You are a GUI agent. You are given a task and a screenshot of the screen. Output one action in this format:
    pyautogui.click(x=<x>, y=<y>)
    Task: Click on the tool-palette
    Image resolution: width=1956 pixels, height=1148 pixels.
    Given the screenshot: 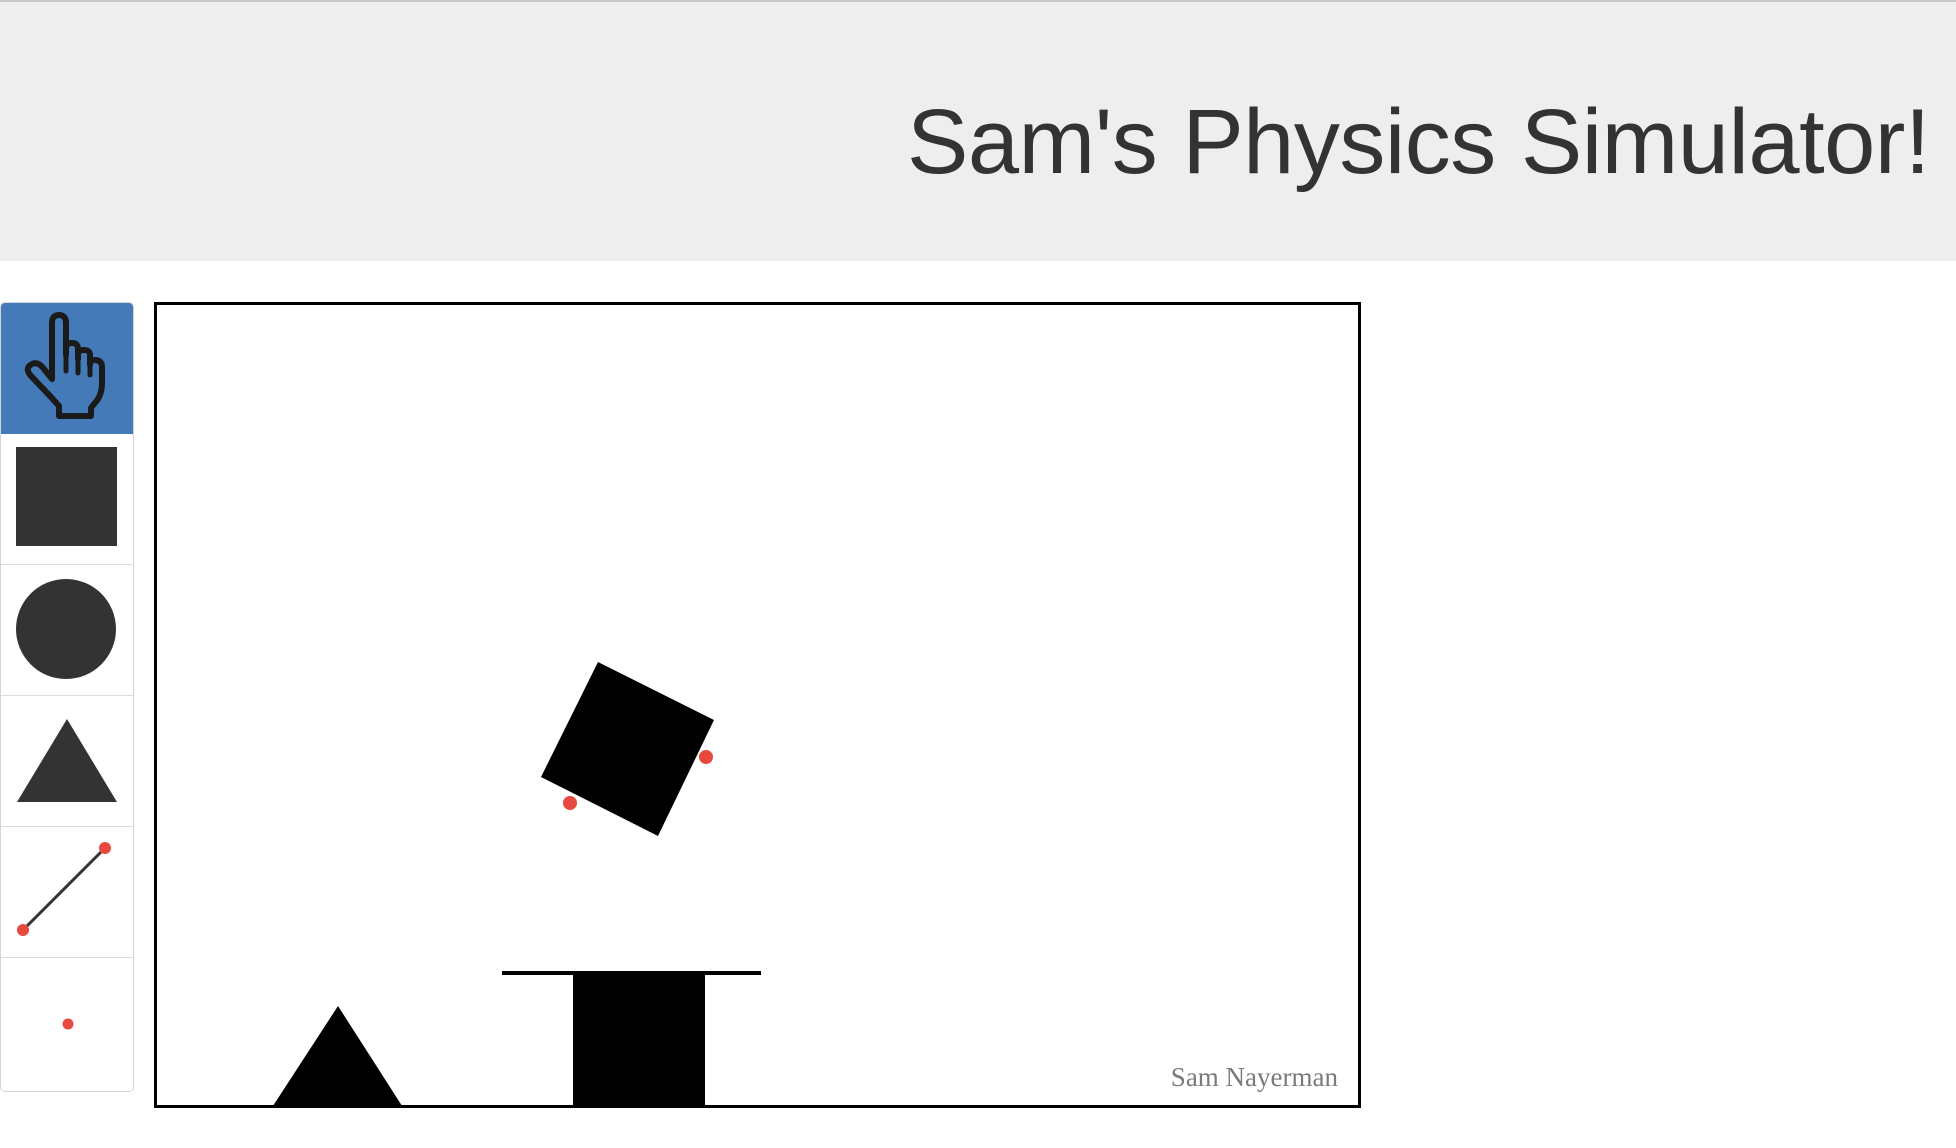 What is the action you would take?
    pyautogui.click(x=67, y=697)
    